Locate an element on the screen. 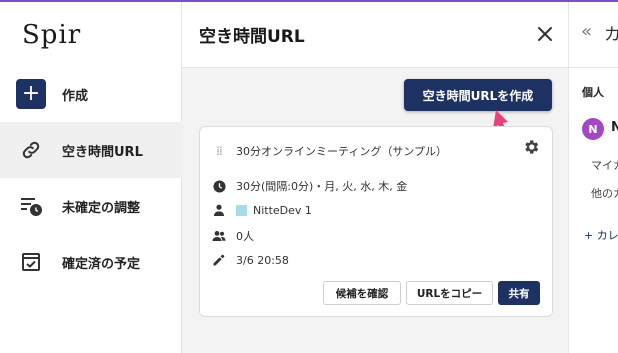  panel-header: 空き時間URL is located at coordinates (375, 35).